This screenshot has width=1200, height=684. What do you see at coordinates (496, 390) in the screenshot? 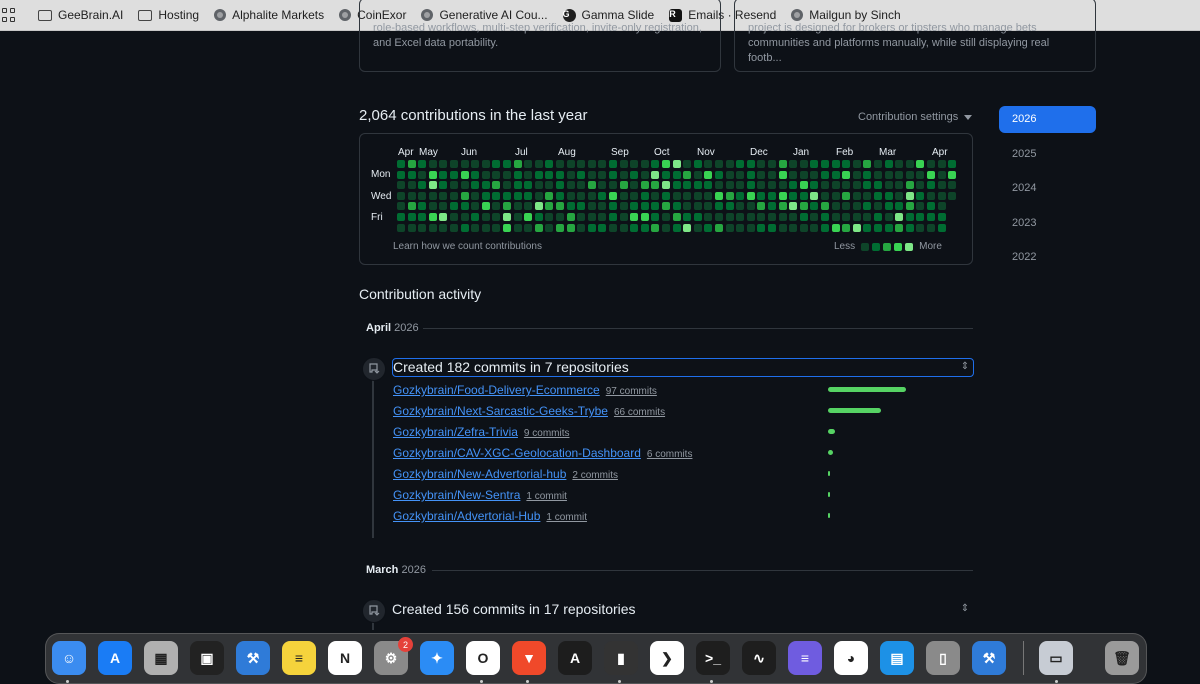
I see `repo-link: Gozkybrain/Food-Delivery-Ecommerce` at bounding box center [496, 390].